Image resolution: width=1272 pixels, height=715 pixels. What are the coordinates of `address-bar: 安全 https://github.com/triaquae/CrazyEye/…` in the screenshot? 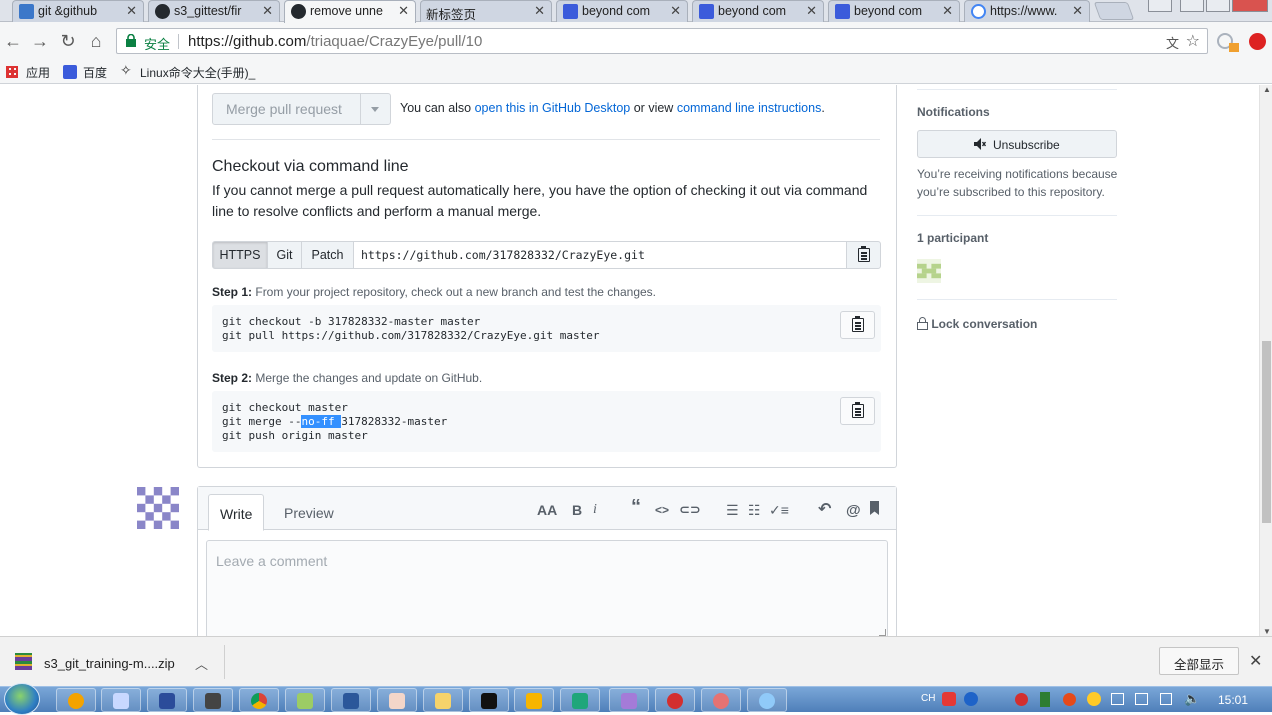 It's located at (662, 41).